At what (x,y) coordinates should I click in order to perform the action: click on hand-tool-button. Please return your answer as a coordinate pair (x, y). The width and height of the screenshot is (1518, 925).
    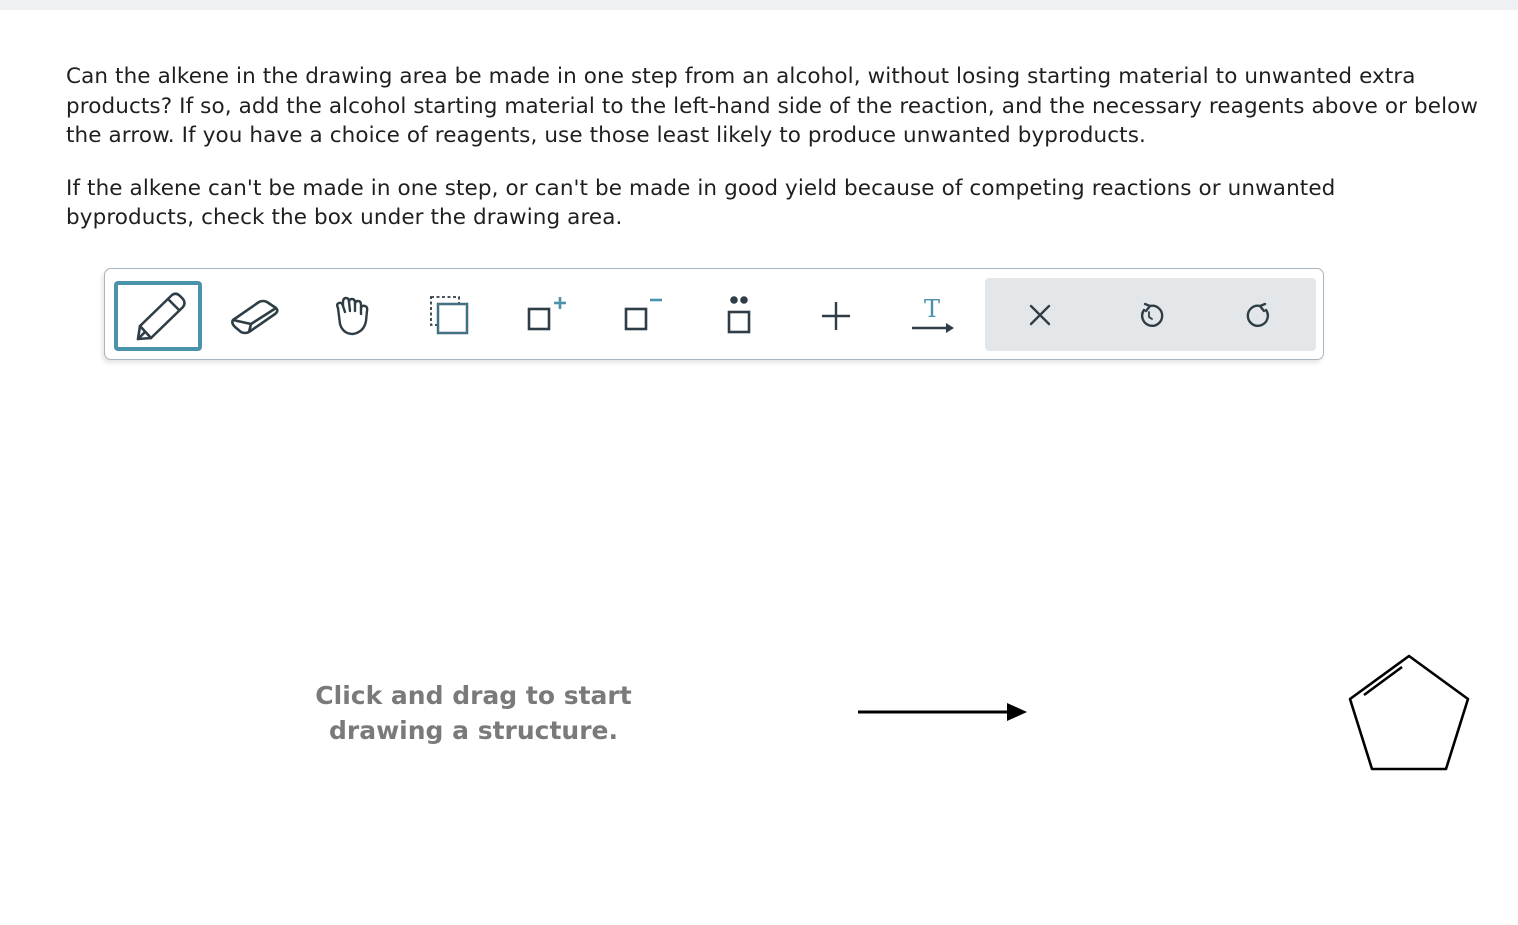
    Looking at the image, I should click on (352, 316).